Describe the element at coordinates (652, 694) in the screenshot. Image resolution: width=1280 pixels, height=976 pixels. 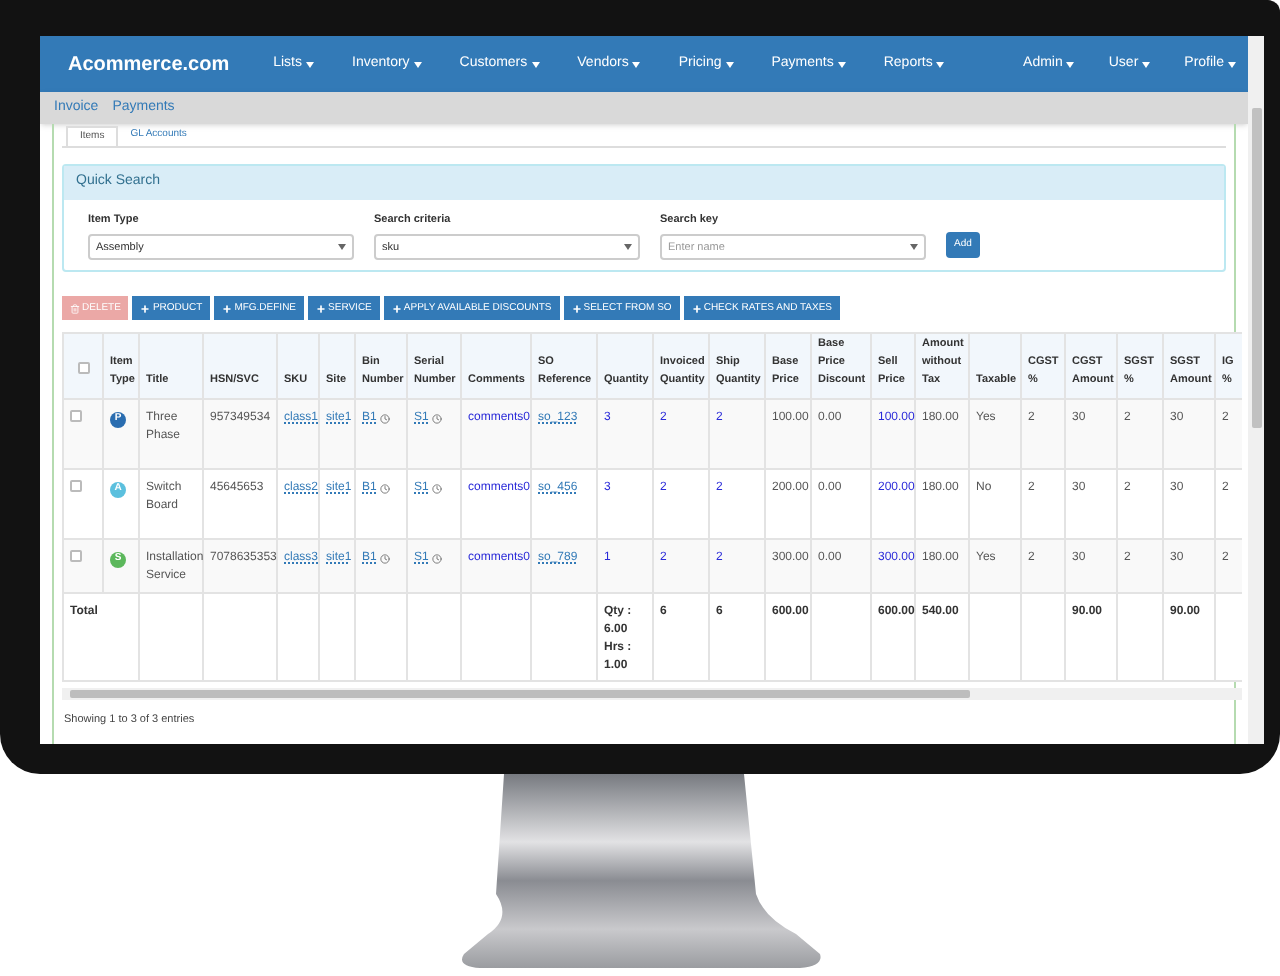
I see `horizontal-scrollbar` at that location.